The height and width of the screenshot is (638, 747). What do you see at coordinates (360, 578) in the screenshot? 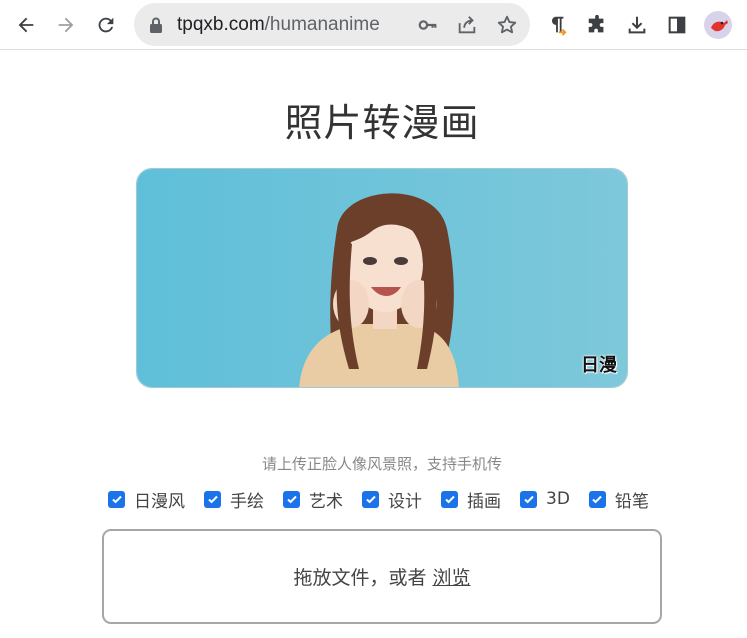
I see `dropzone-text: 拖放文件，或者` at bounding box center [360, 578].